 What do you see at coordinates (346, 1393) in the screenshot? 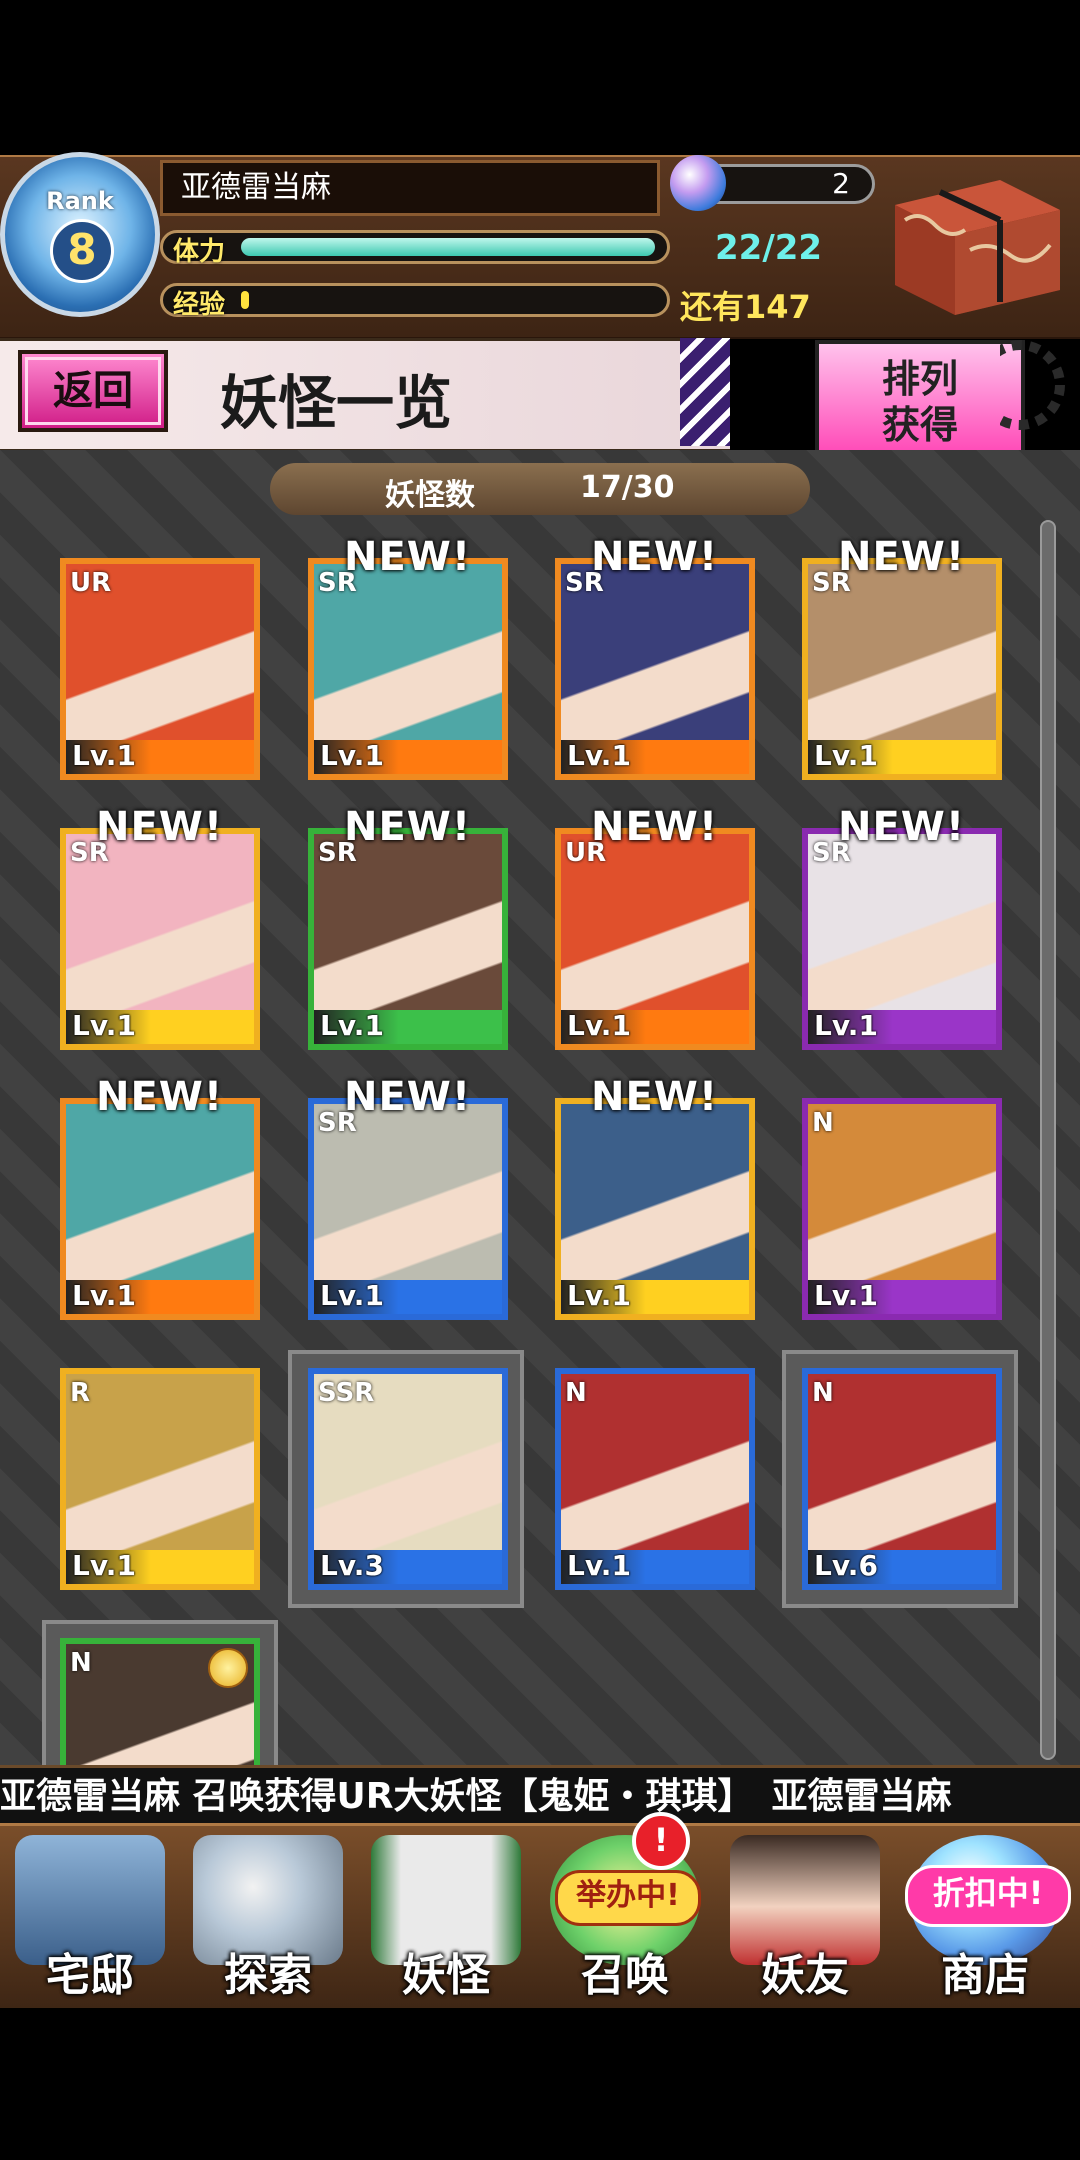
I see `rarity-badge: SSR` at bounding box center [346, 1393].